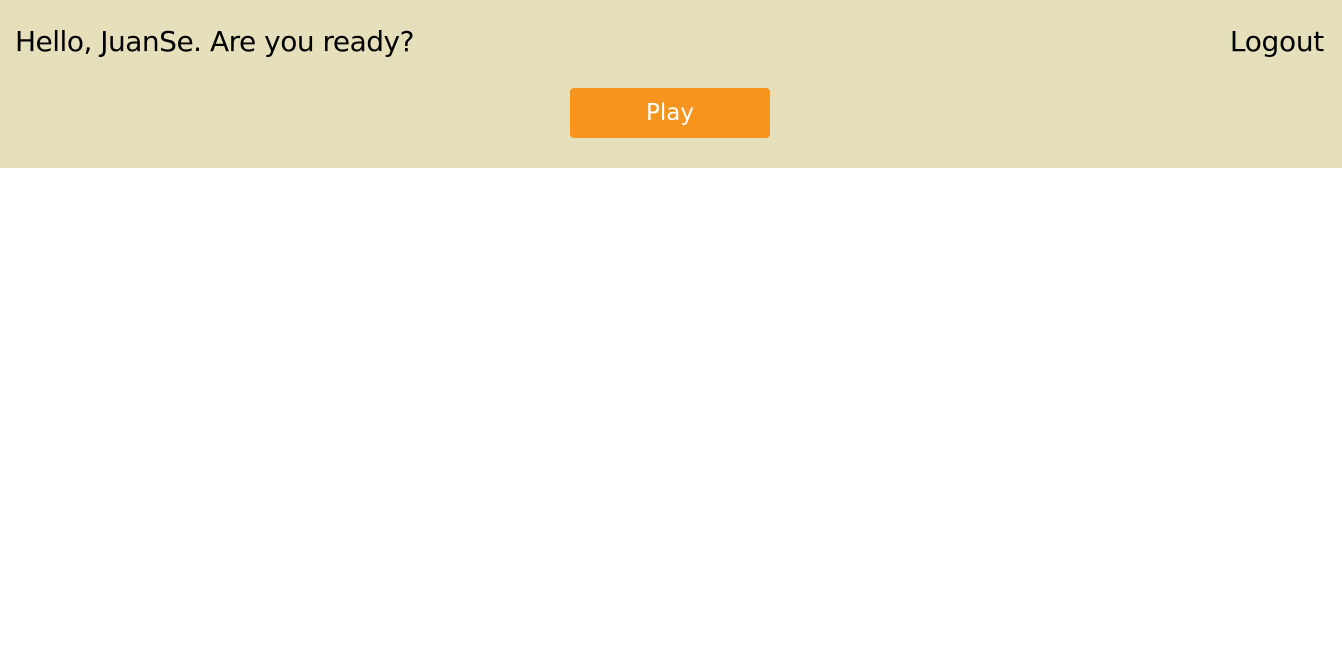 This screenshot has width=1342, height=646. I want to click on greeting-text: Hello, JuanSe. Are you ready?, so click(215, 41).